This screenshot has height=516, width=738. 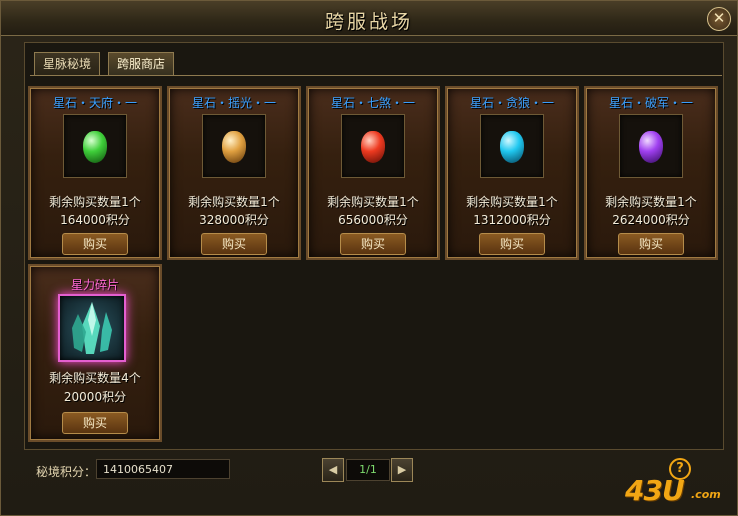 I want to click on item-name: 星石・破军・一, so click(x=650, y=103).